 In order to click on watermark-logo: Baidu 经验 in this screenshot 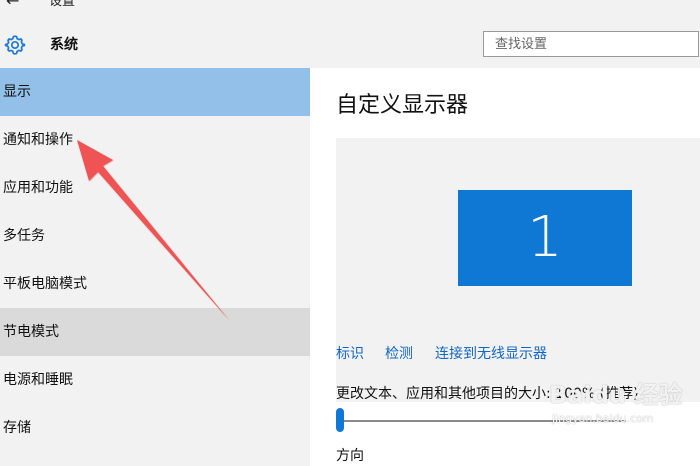, I will do `click(616, 395)`.